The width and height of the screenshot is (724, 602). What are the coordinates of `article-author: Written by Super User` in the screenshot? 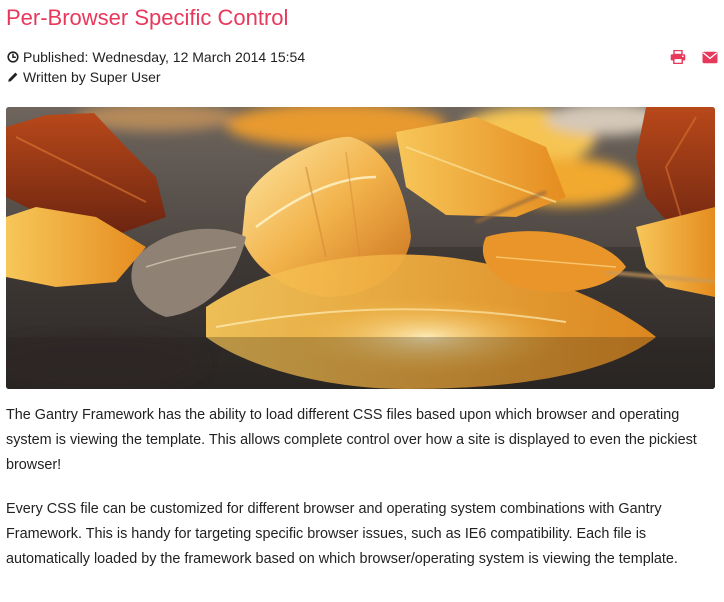 It's located at (171, 77).